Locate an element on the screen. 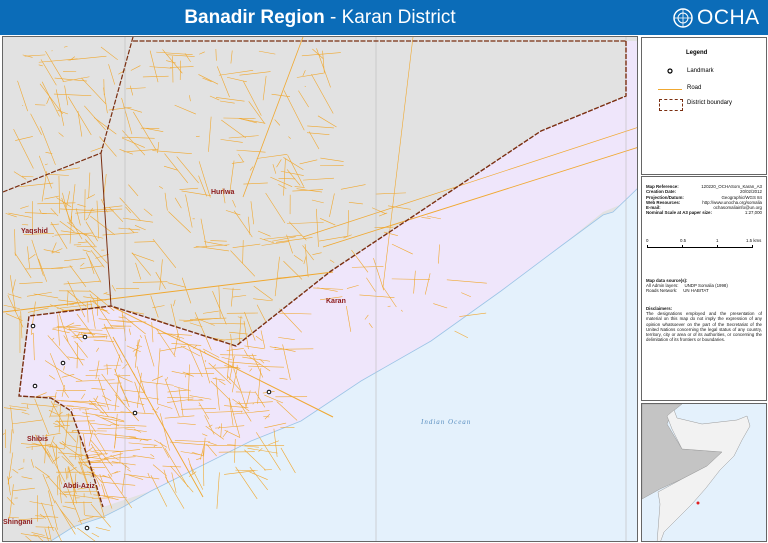 The height and width of the screenshot is (543, 768). metadata-row: Nominal Scale at A3 paper size: 1:27,000 is located at coordinates (704, 212).